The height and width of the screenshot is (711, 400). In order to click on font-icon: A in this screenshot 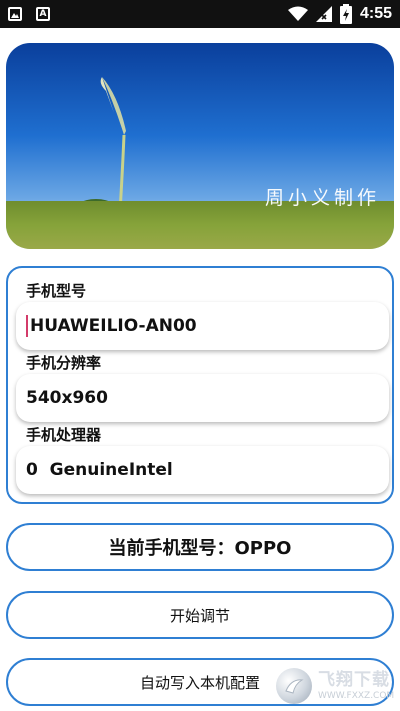, I will do `click(43, 14)`.